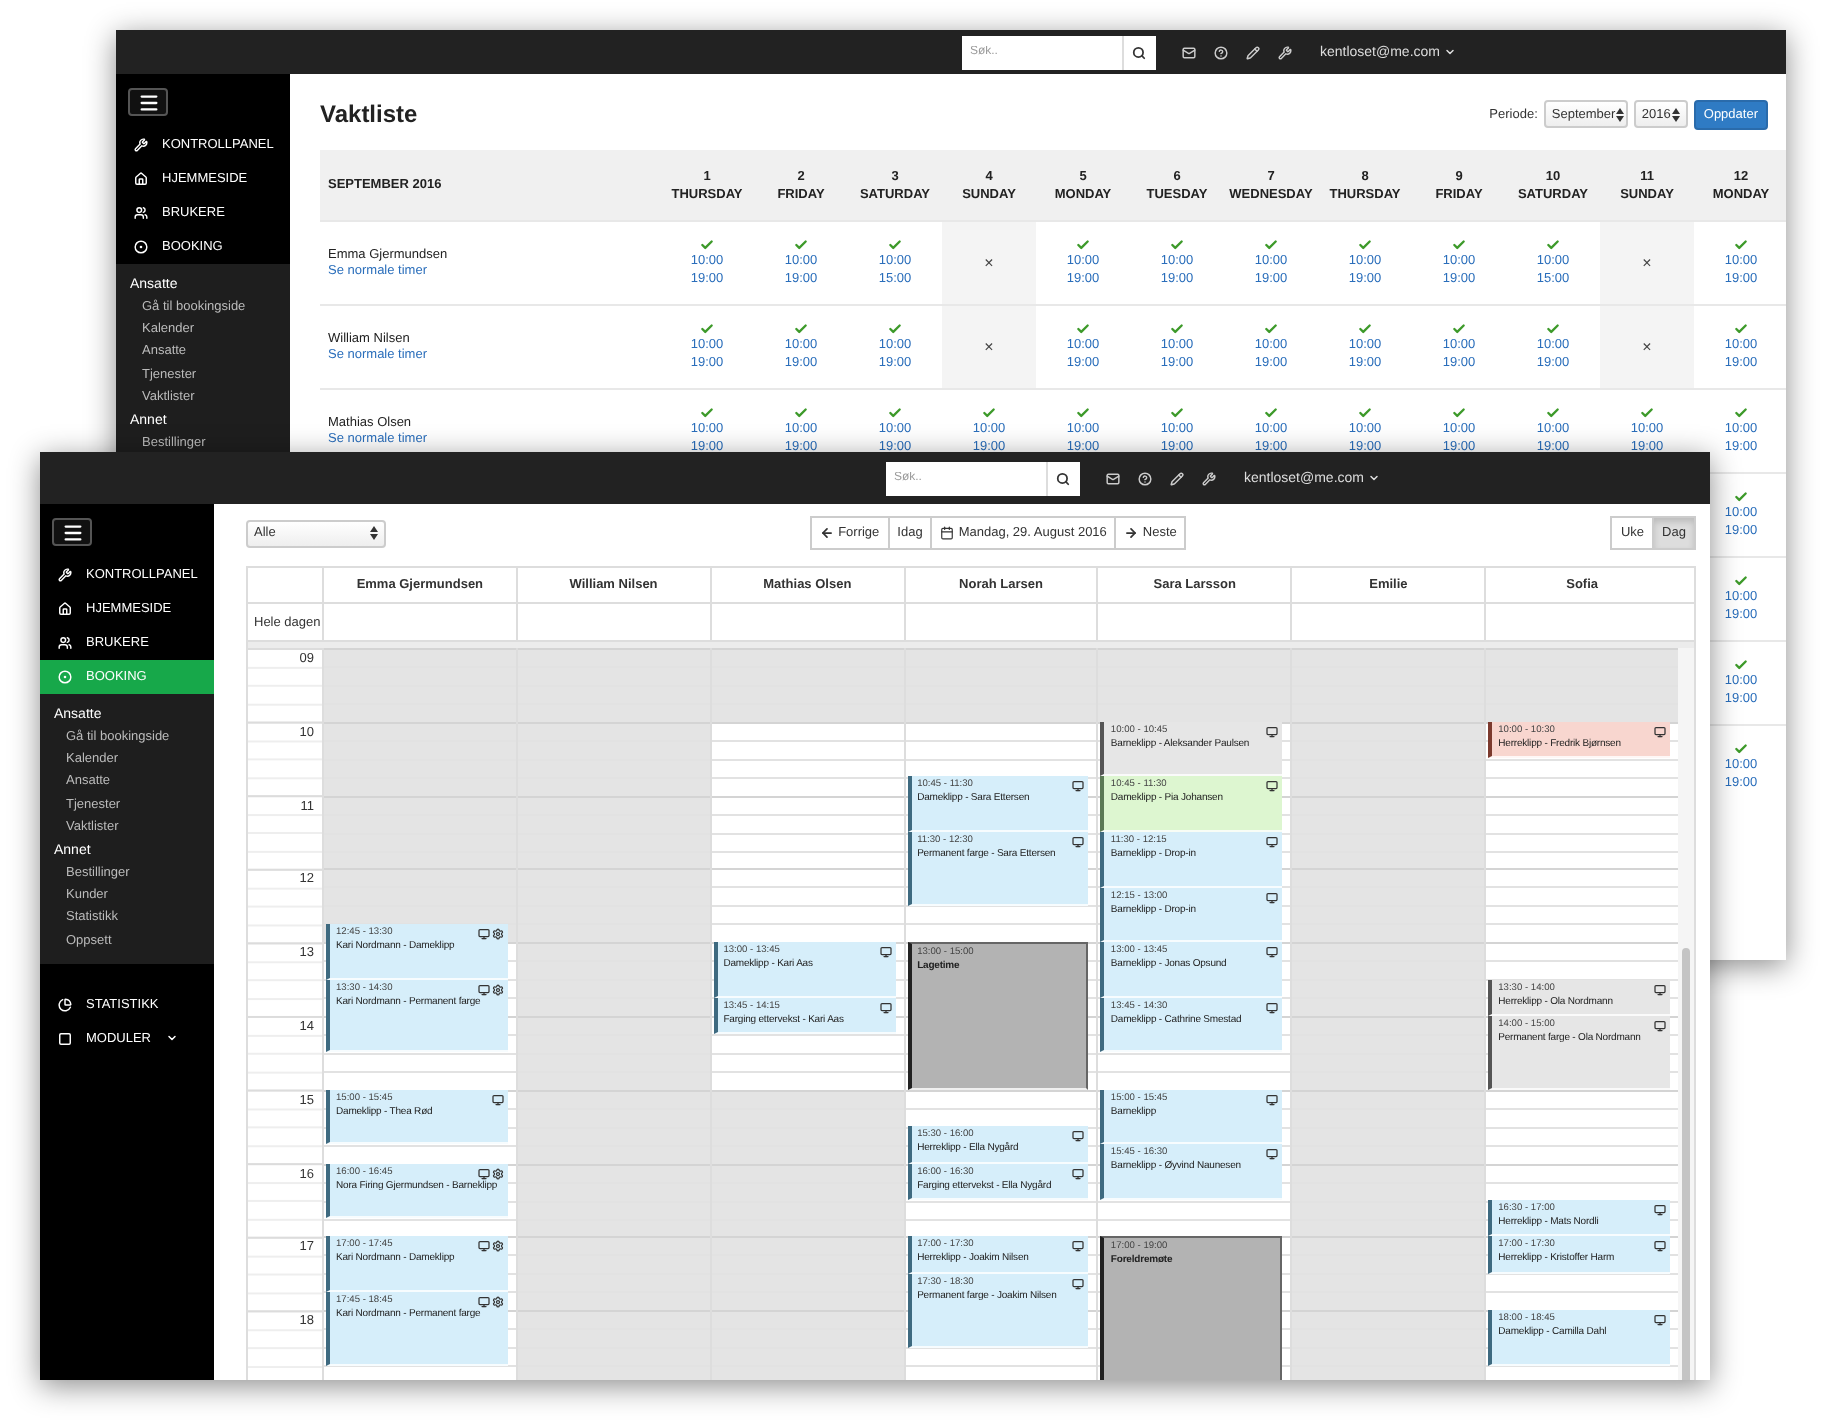 The width and height of the screenshot is (1824, 1420). What do you see at coordinates (369, 114) in the screenshot?
I see `page-title: Vaktliste` at bounding box center [369, 114].